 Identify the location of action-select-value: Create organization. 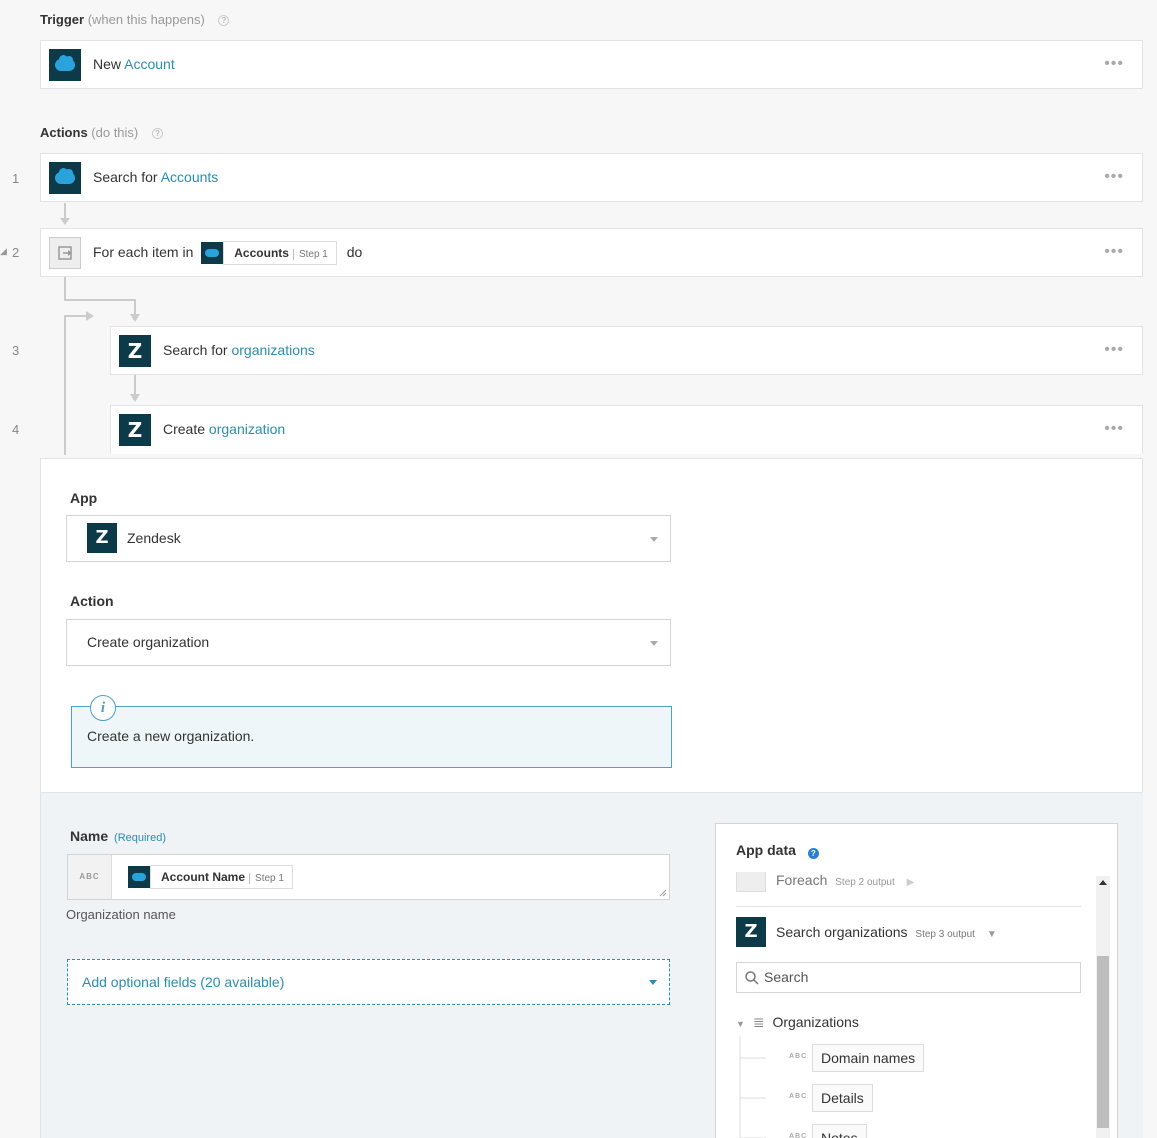
(148, 642).